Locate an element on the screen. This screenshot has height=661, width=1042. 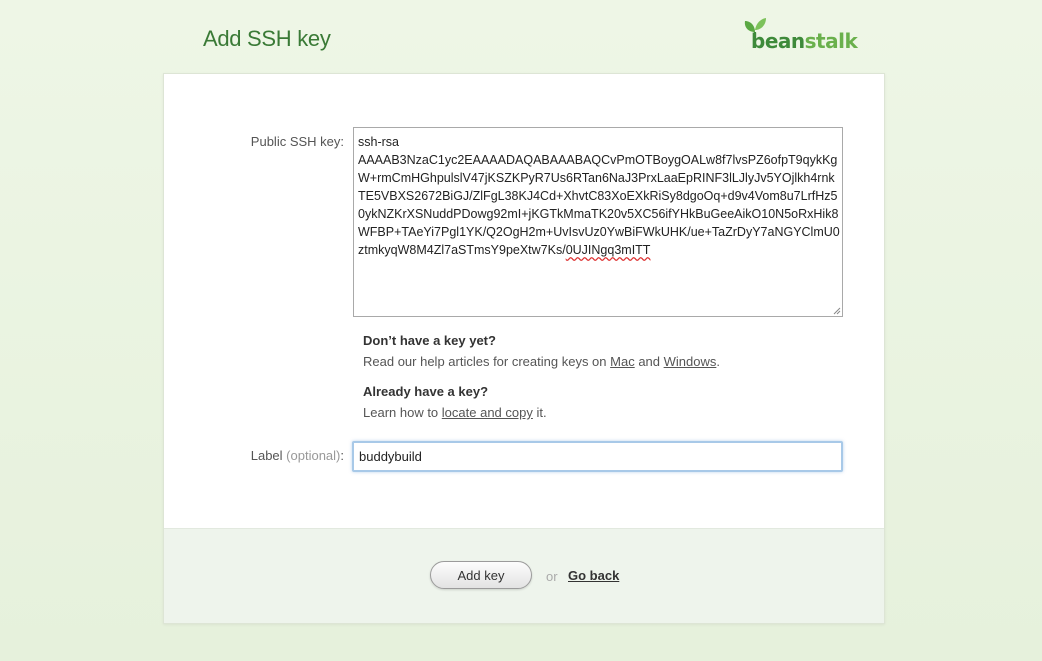
windows-help-link: Windows is located at coordinates (690, 361).